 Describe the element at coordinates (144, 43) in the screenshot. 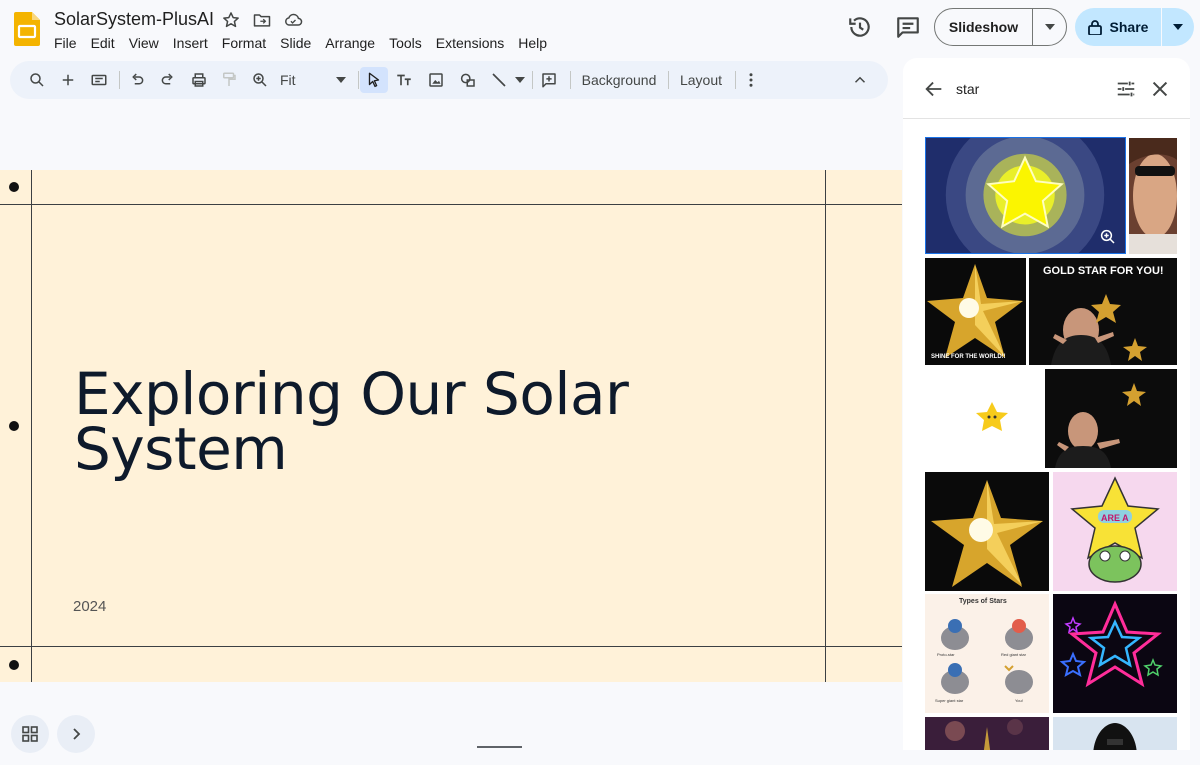

I see `menu-view: View` at that location.